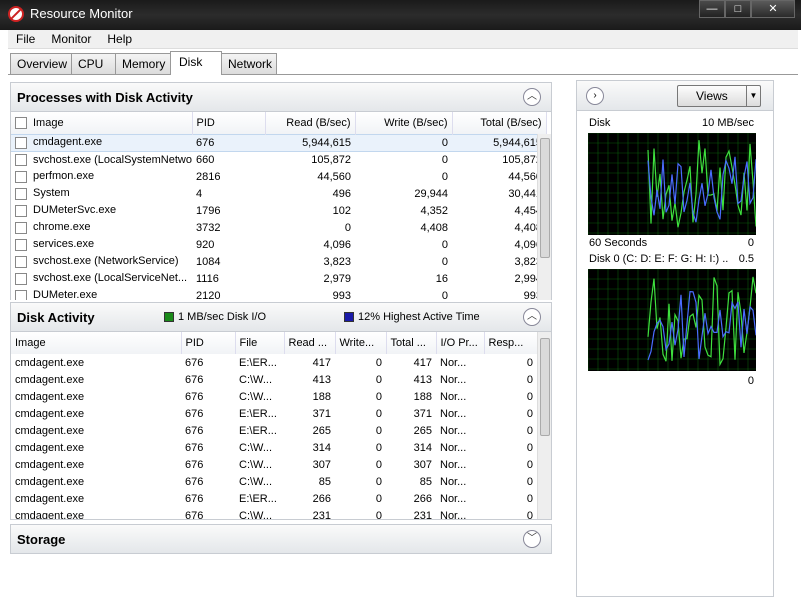  Describe the element at coordinates (545, 387) in the screenshot. I see `disk-activity-scroll-thumb` at that location.